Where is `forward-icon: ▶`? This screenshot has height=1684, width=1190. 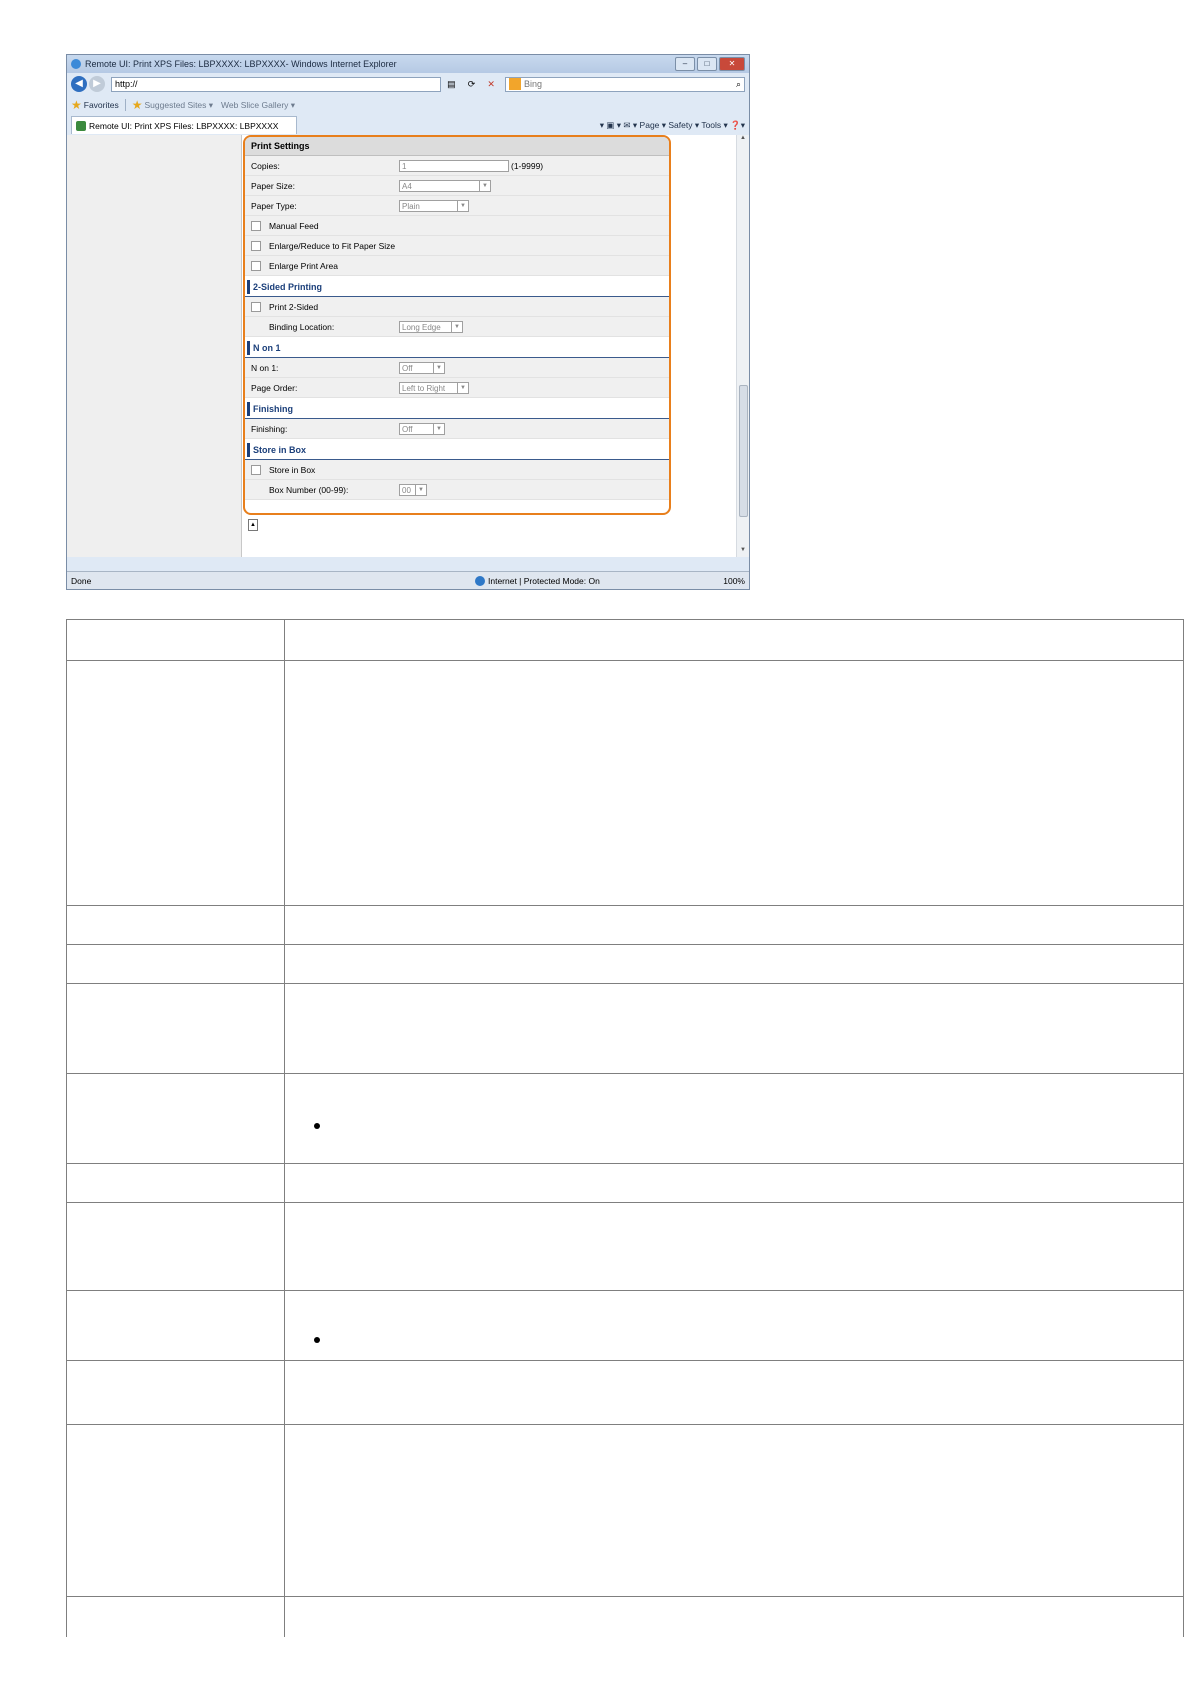 forward-icon: ▶ is located at coordinates (97, 84).